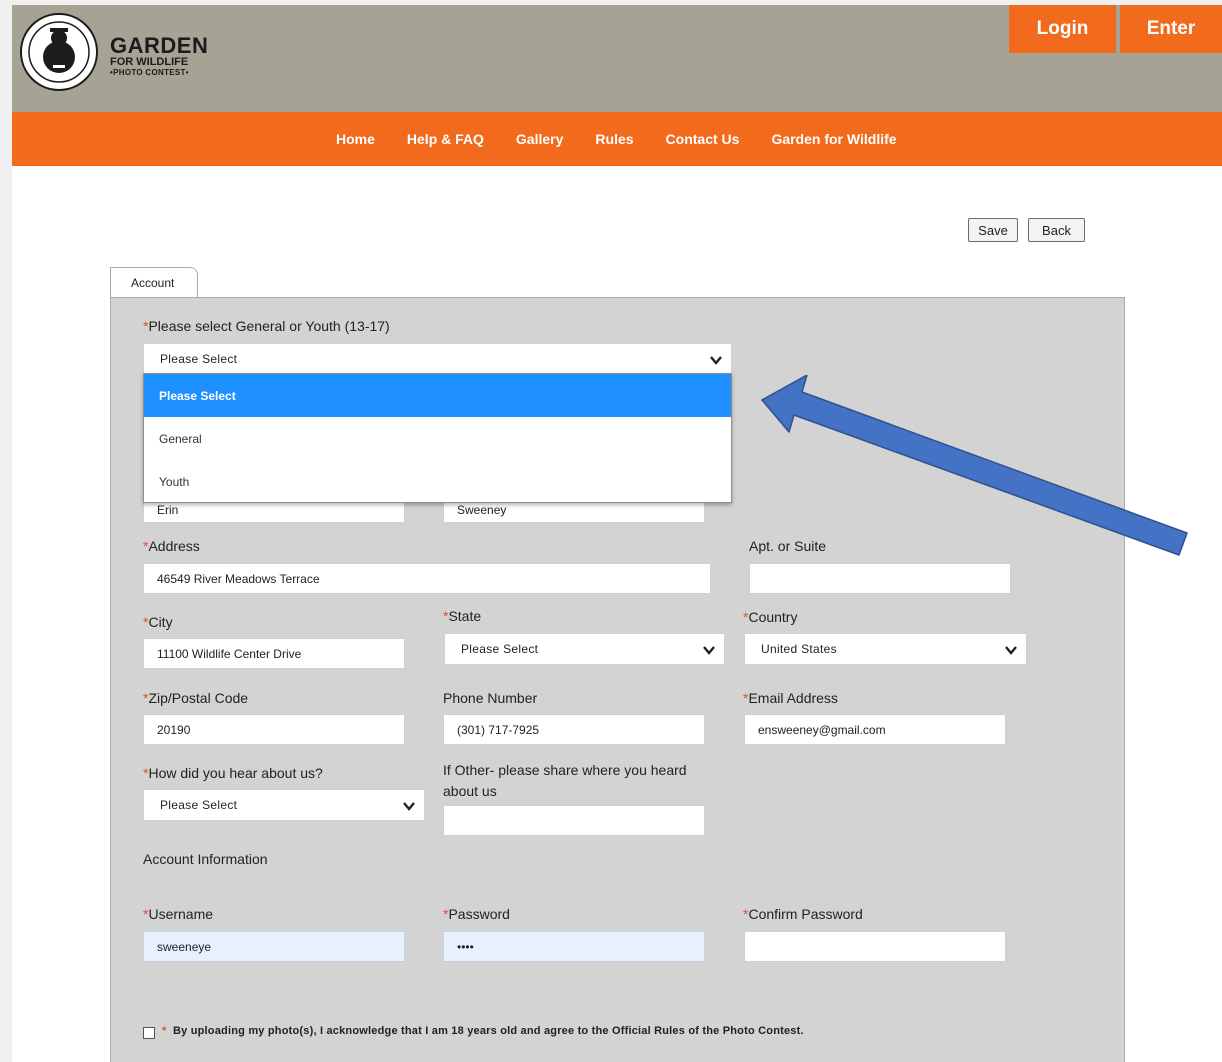 The width and height of the screenshot is (1222, 1062). What do you see at coordinates (574, 946) in the screenshot?
I see `password-field: ••••` at bounding box center [574, 946].